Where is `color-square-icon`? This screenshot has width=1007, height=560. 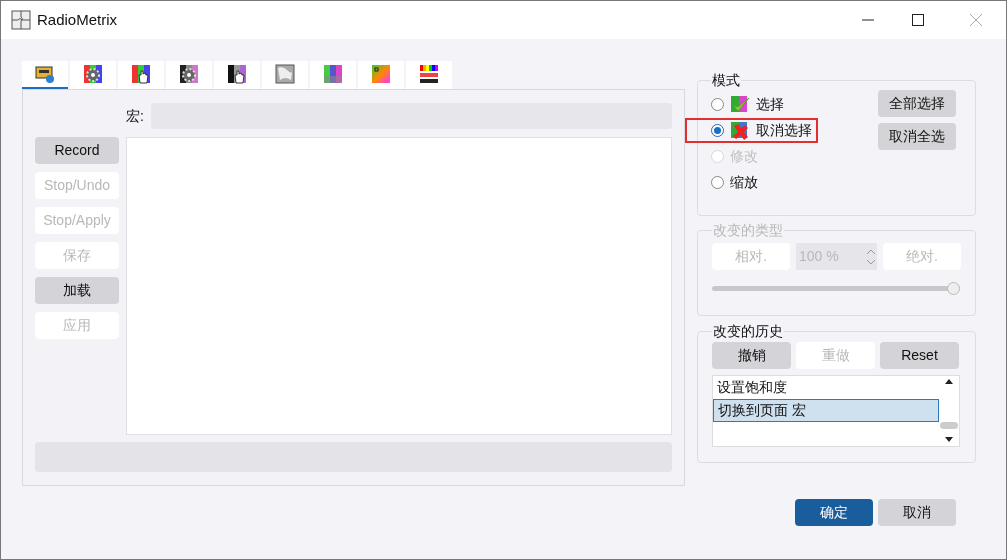
color-square-icon is located at coordinates (381, 74).